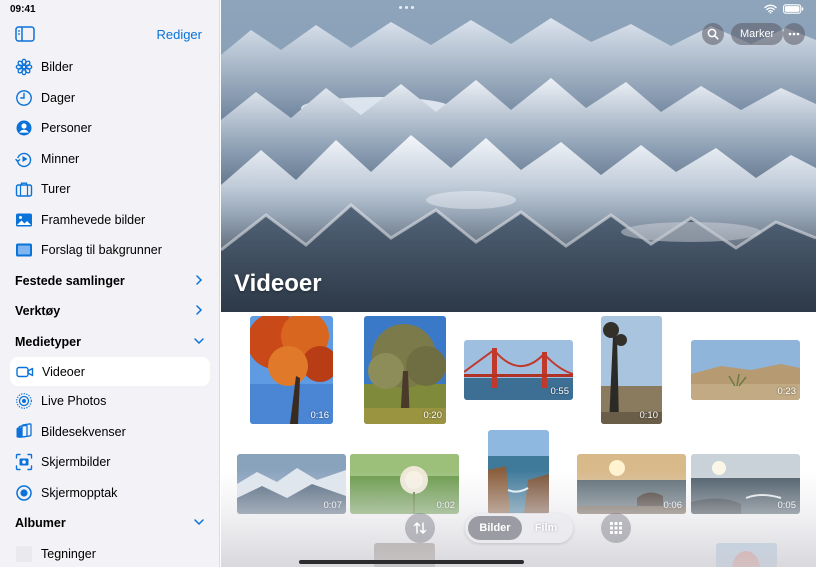  Describe the element at coordinates (333, 505) in the screenshot. I see `video-duration: 0:07` at that location.